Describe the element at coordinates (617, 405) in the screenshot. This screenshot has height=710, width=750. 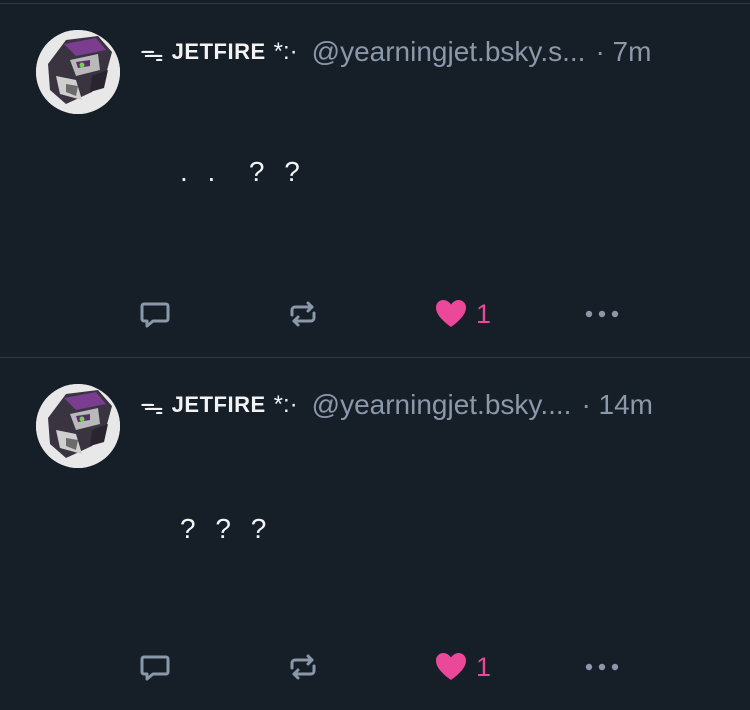
I see `post-timestamp: · 14m` at that location.